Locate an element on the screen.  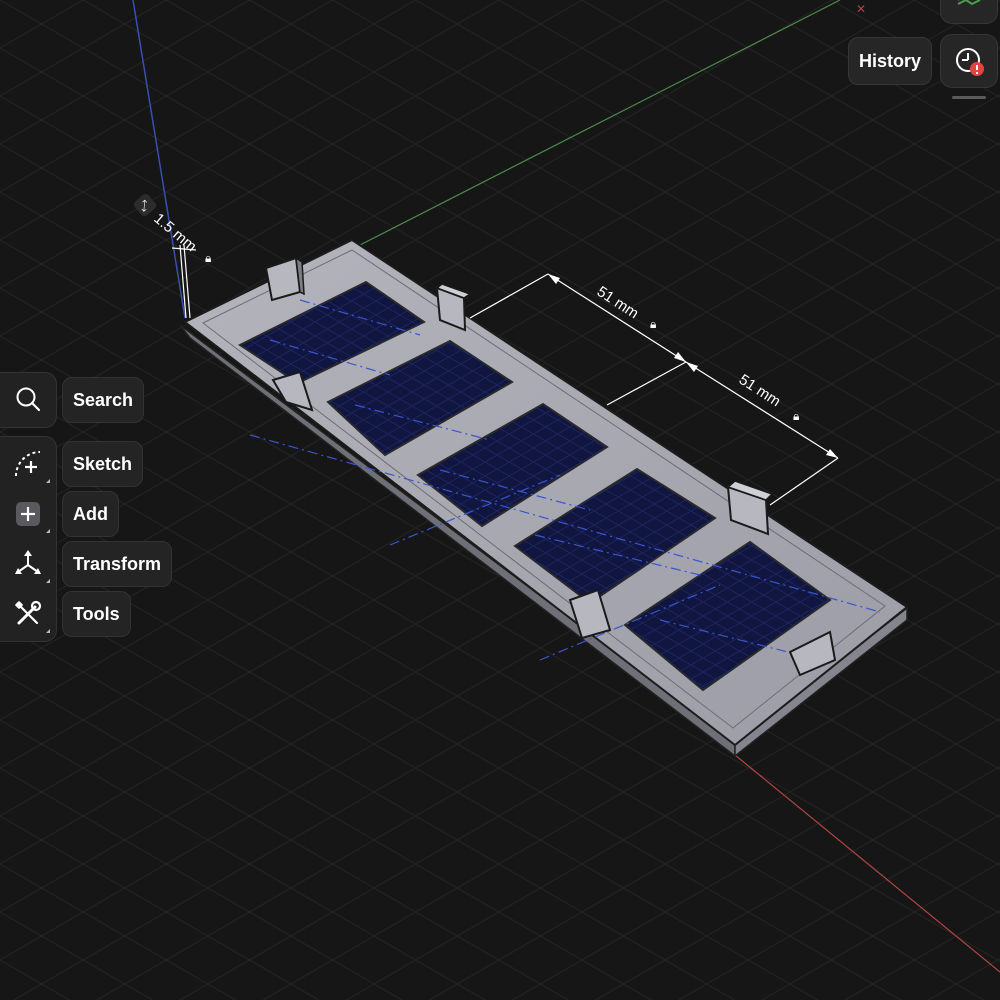
tools-button is located at coordinates (28, 614).